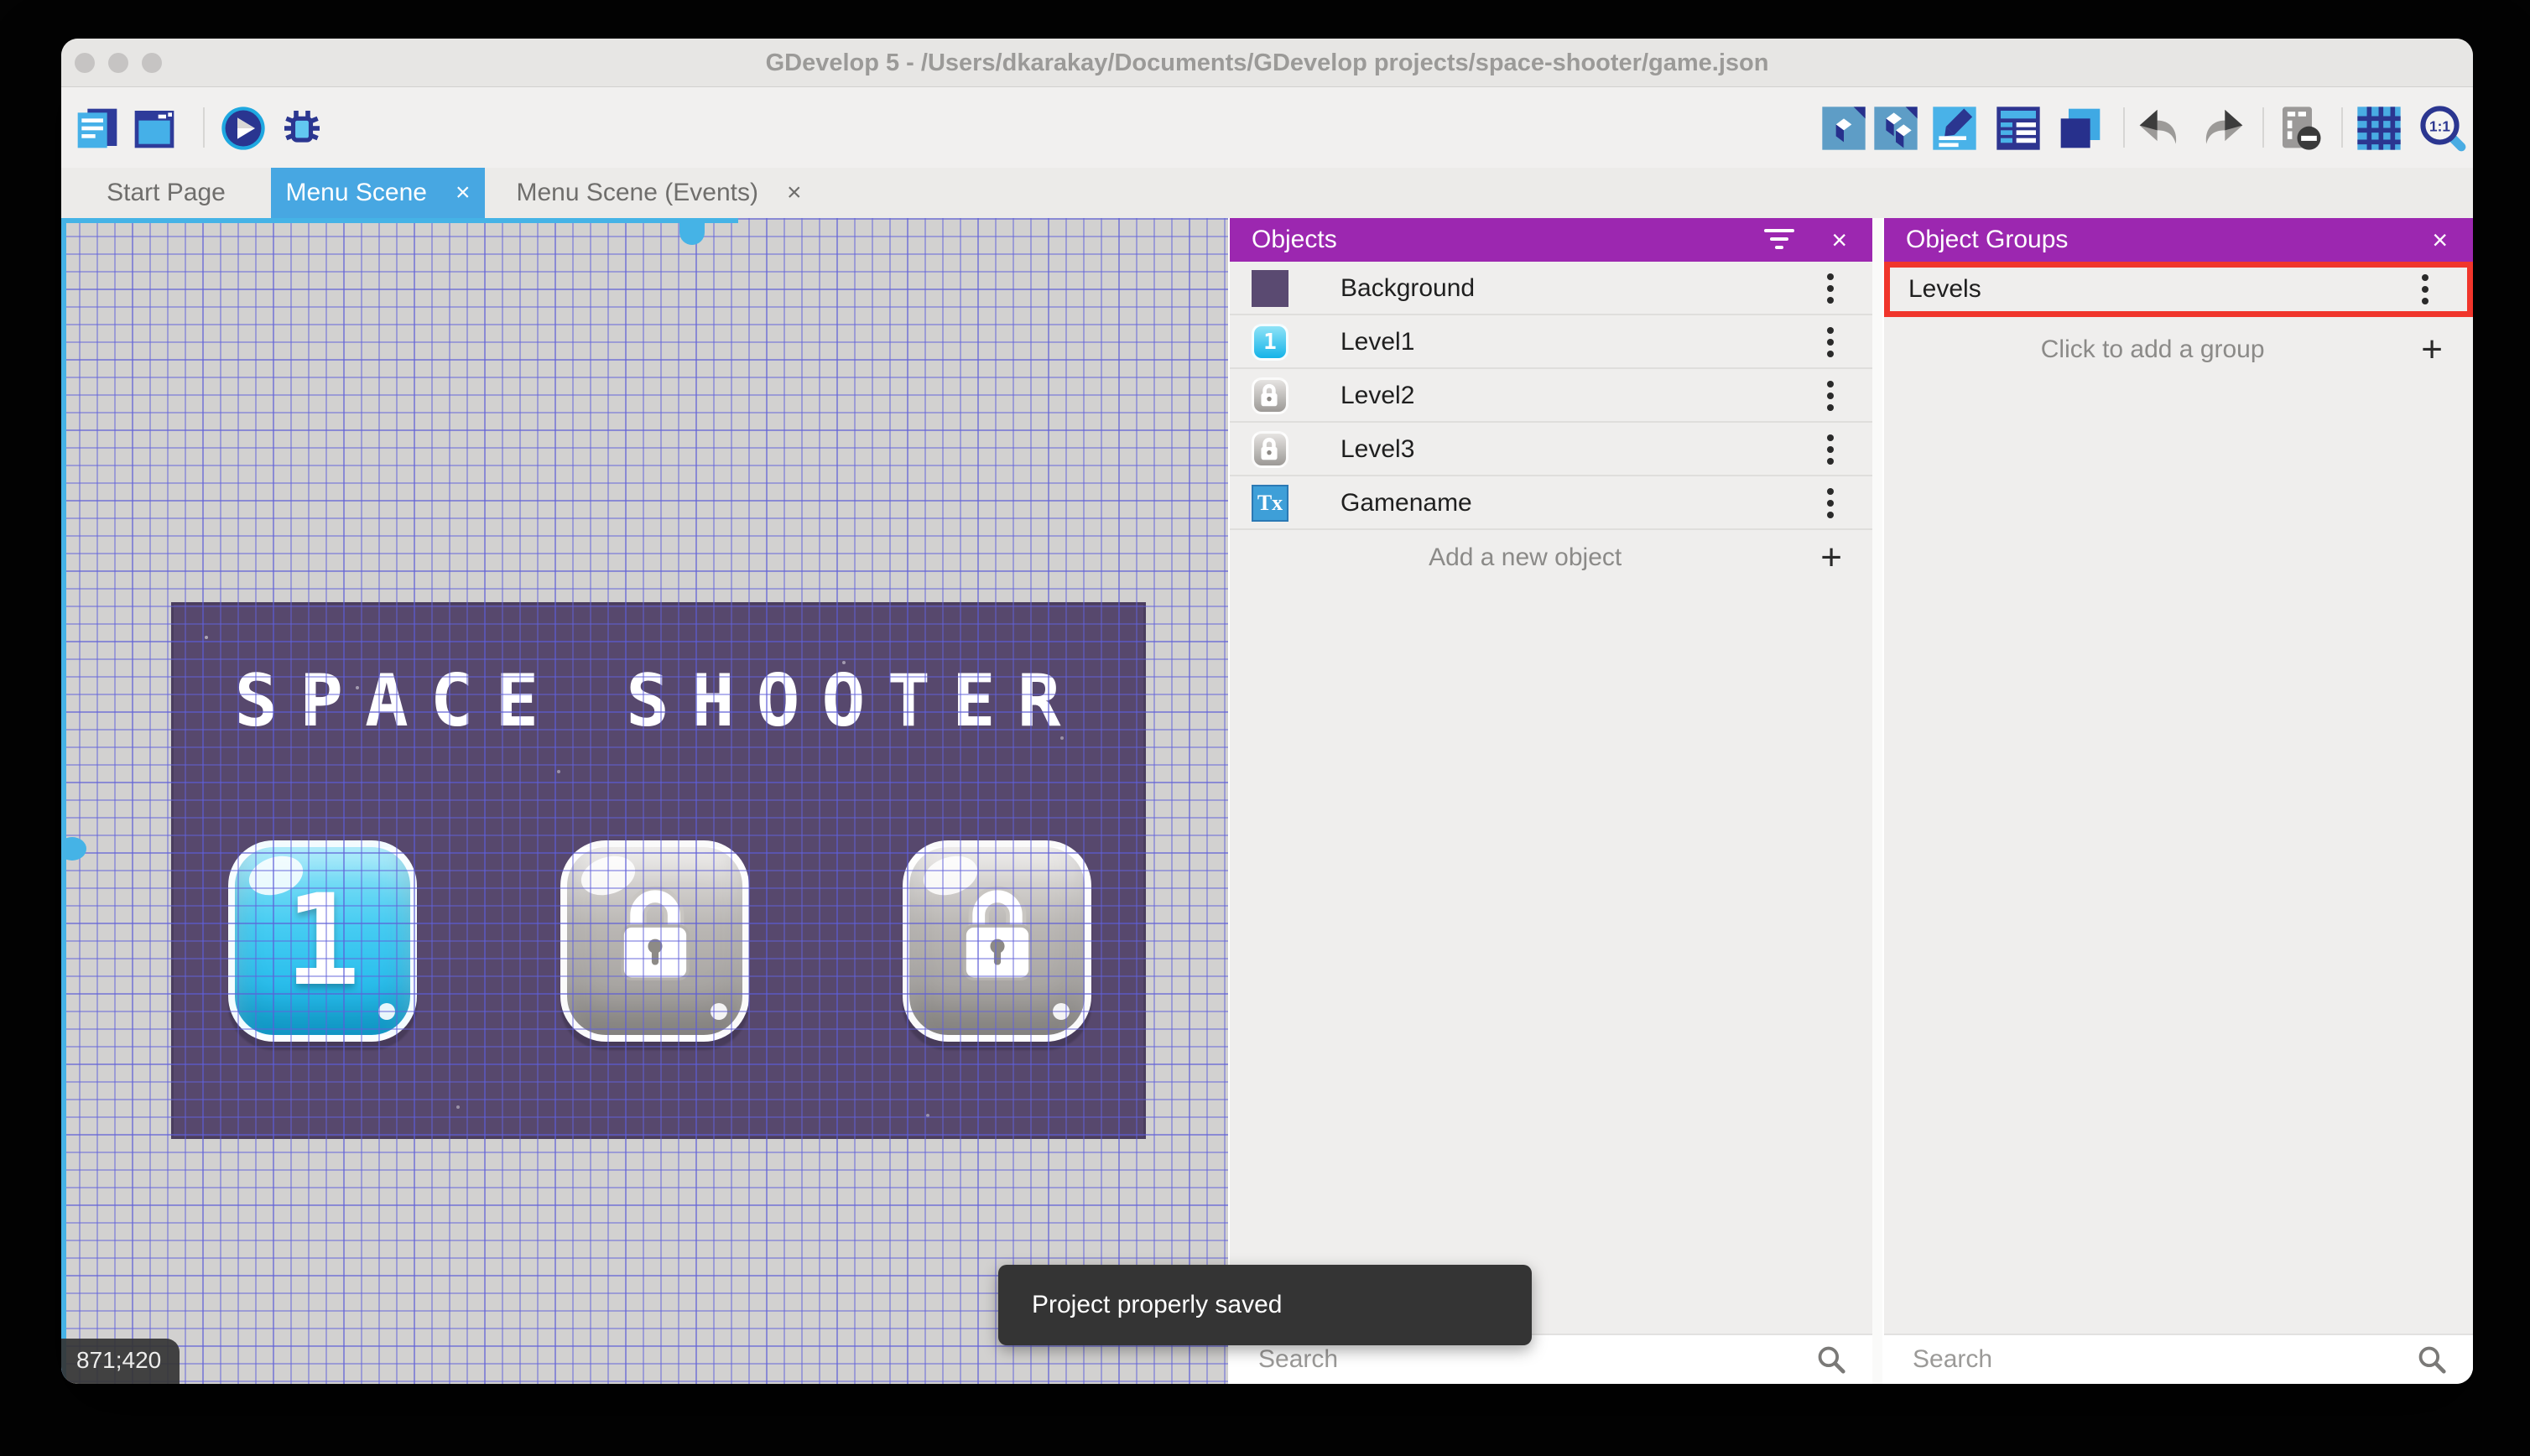 This screenshot has height=1456, width=2530. I want to click on viewport-left-handle, so click(73, 849).